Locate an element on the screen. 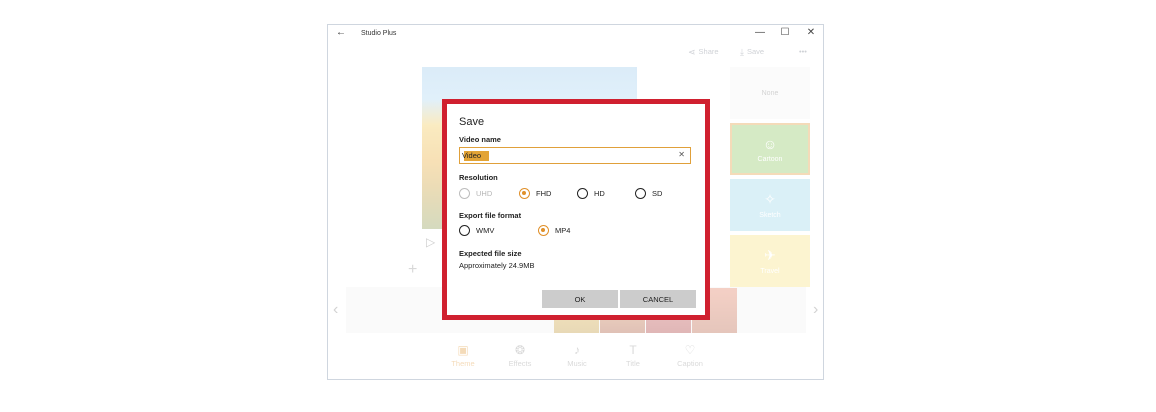 The image size is (1156, 412). tab-caption: ♡ Caption is located at coordinates (690, 355).